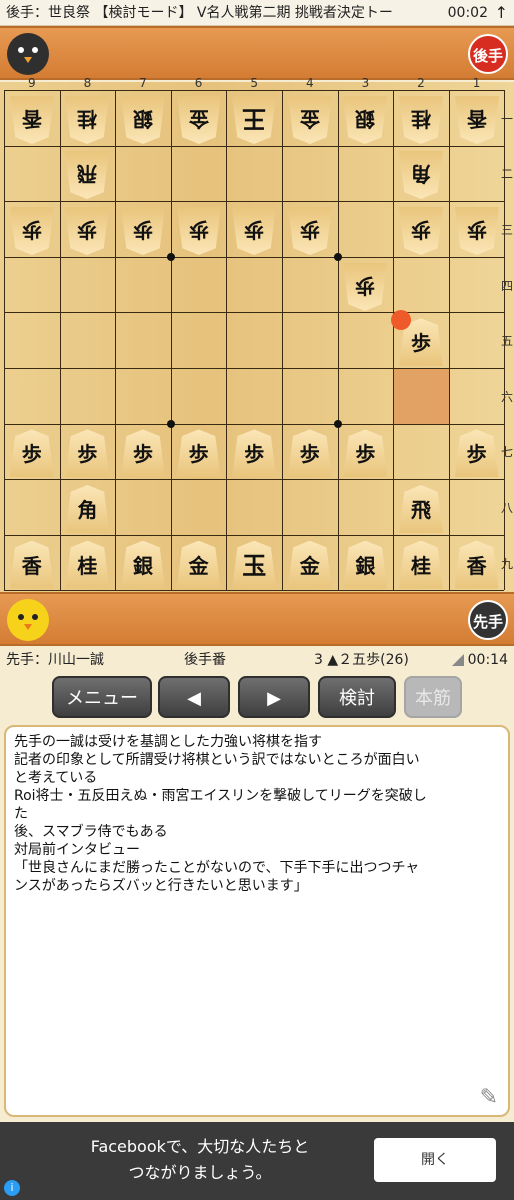  Describe the element at coordinates (205, 660) in the screenshot. I see `turn-indicator: 後手番` at that location.